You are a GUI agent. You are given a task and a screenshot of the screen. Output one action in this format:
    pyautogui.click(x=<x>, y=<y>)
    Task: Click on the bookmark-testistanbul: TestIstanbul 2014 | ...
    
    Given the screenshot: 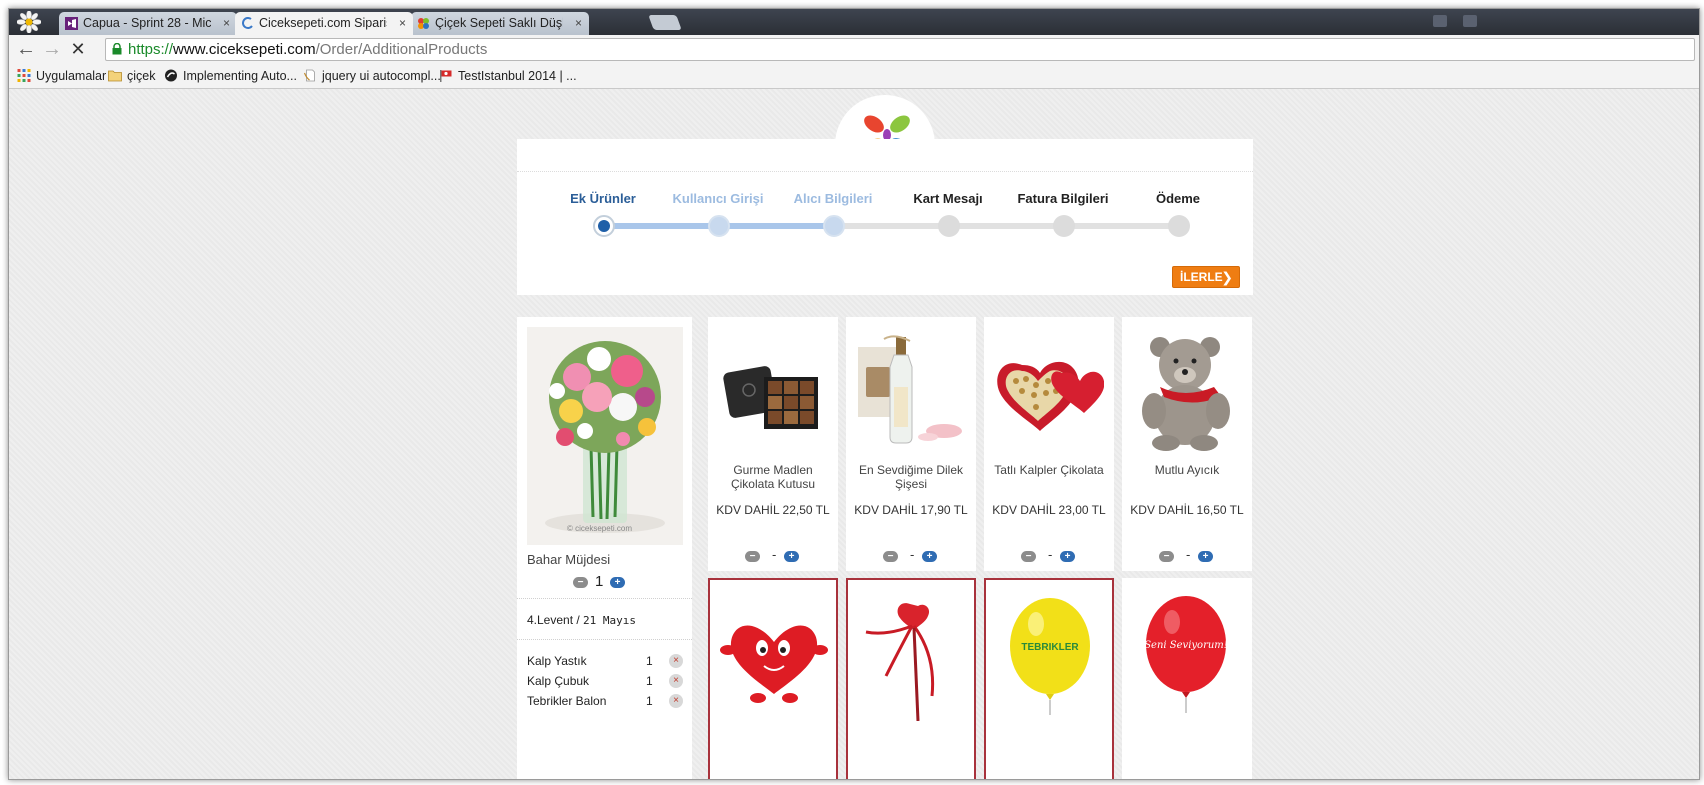 What is the action you would take?
    pyautogui.click(x=508, y=76)
    